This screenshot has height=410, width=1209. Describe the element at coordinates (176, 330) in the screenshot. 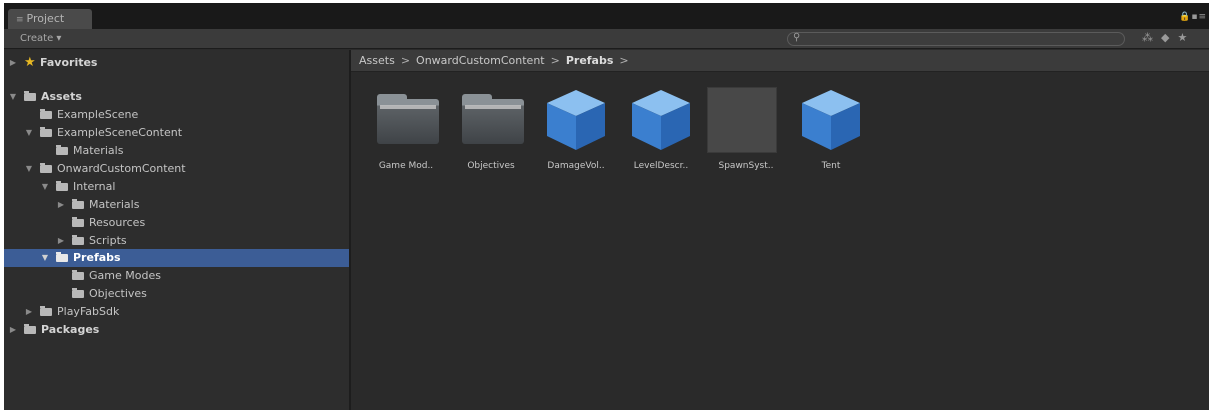

I see `tree-item-packages: ▶ Packages` at that location.